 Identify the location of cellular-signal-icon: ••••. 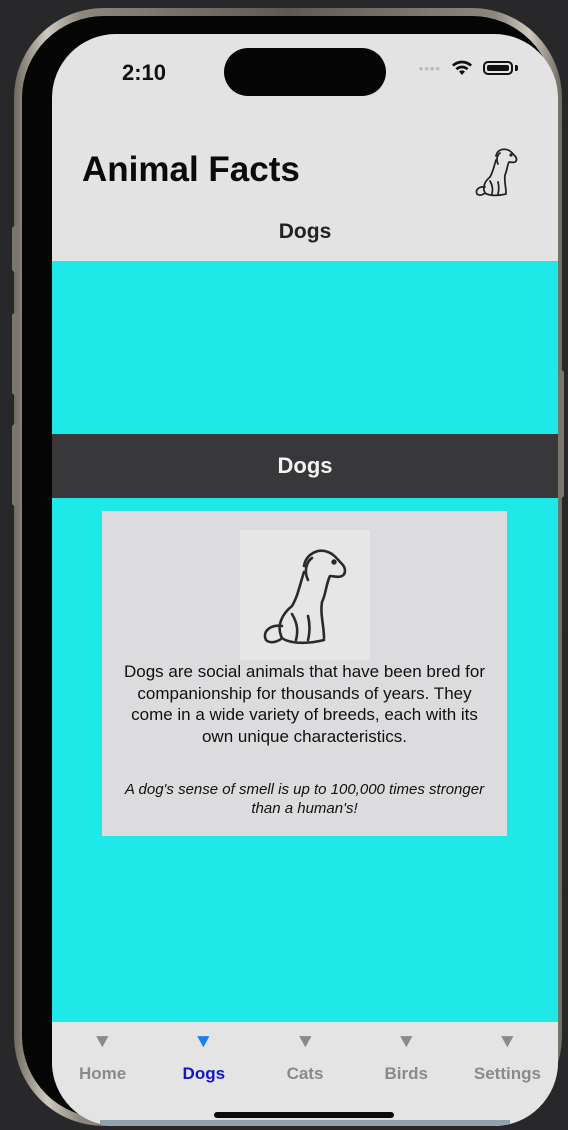
(429, 68).